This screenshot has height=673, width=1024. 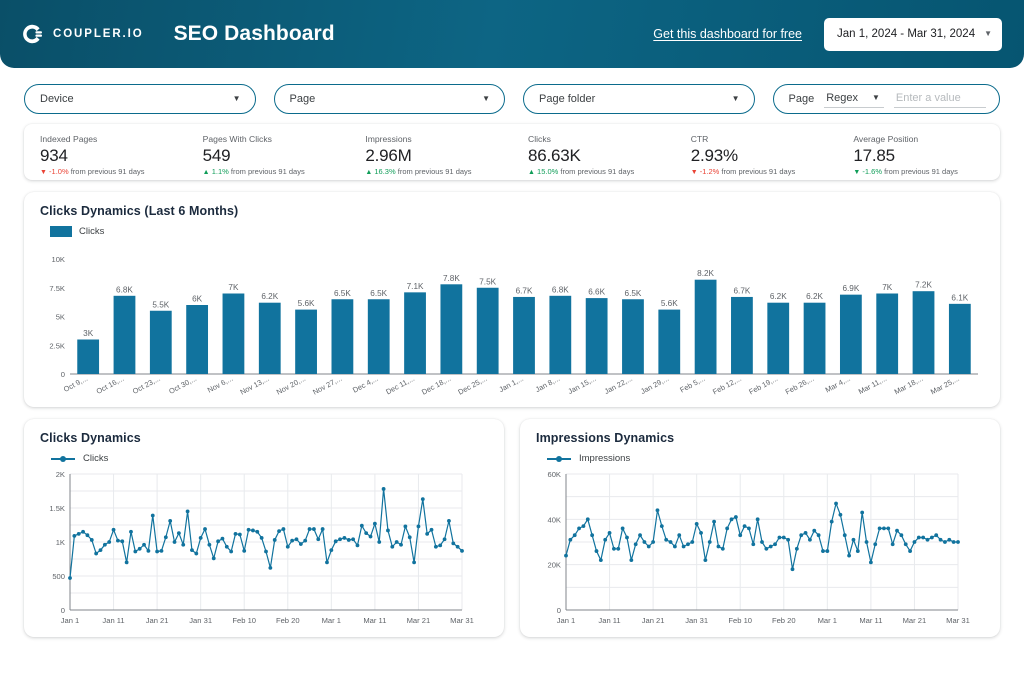 What do you see at coordinates (854, 99) in the screenshot?
I see `regex-match-type-select: Regex ▼` at bounding box center [854, 99].